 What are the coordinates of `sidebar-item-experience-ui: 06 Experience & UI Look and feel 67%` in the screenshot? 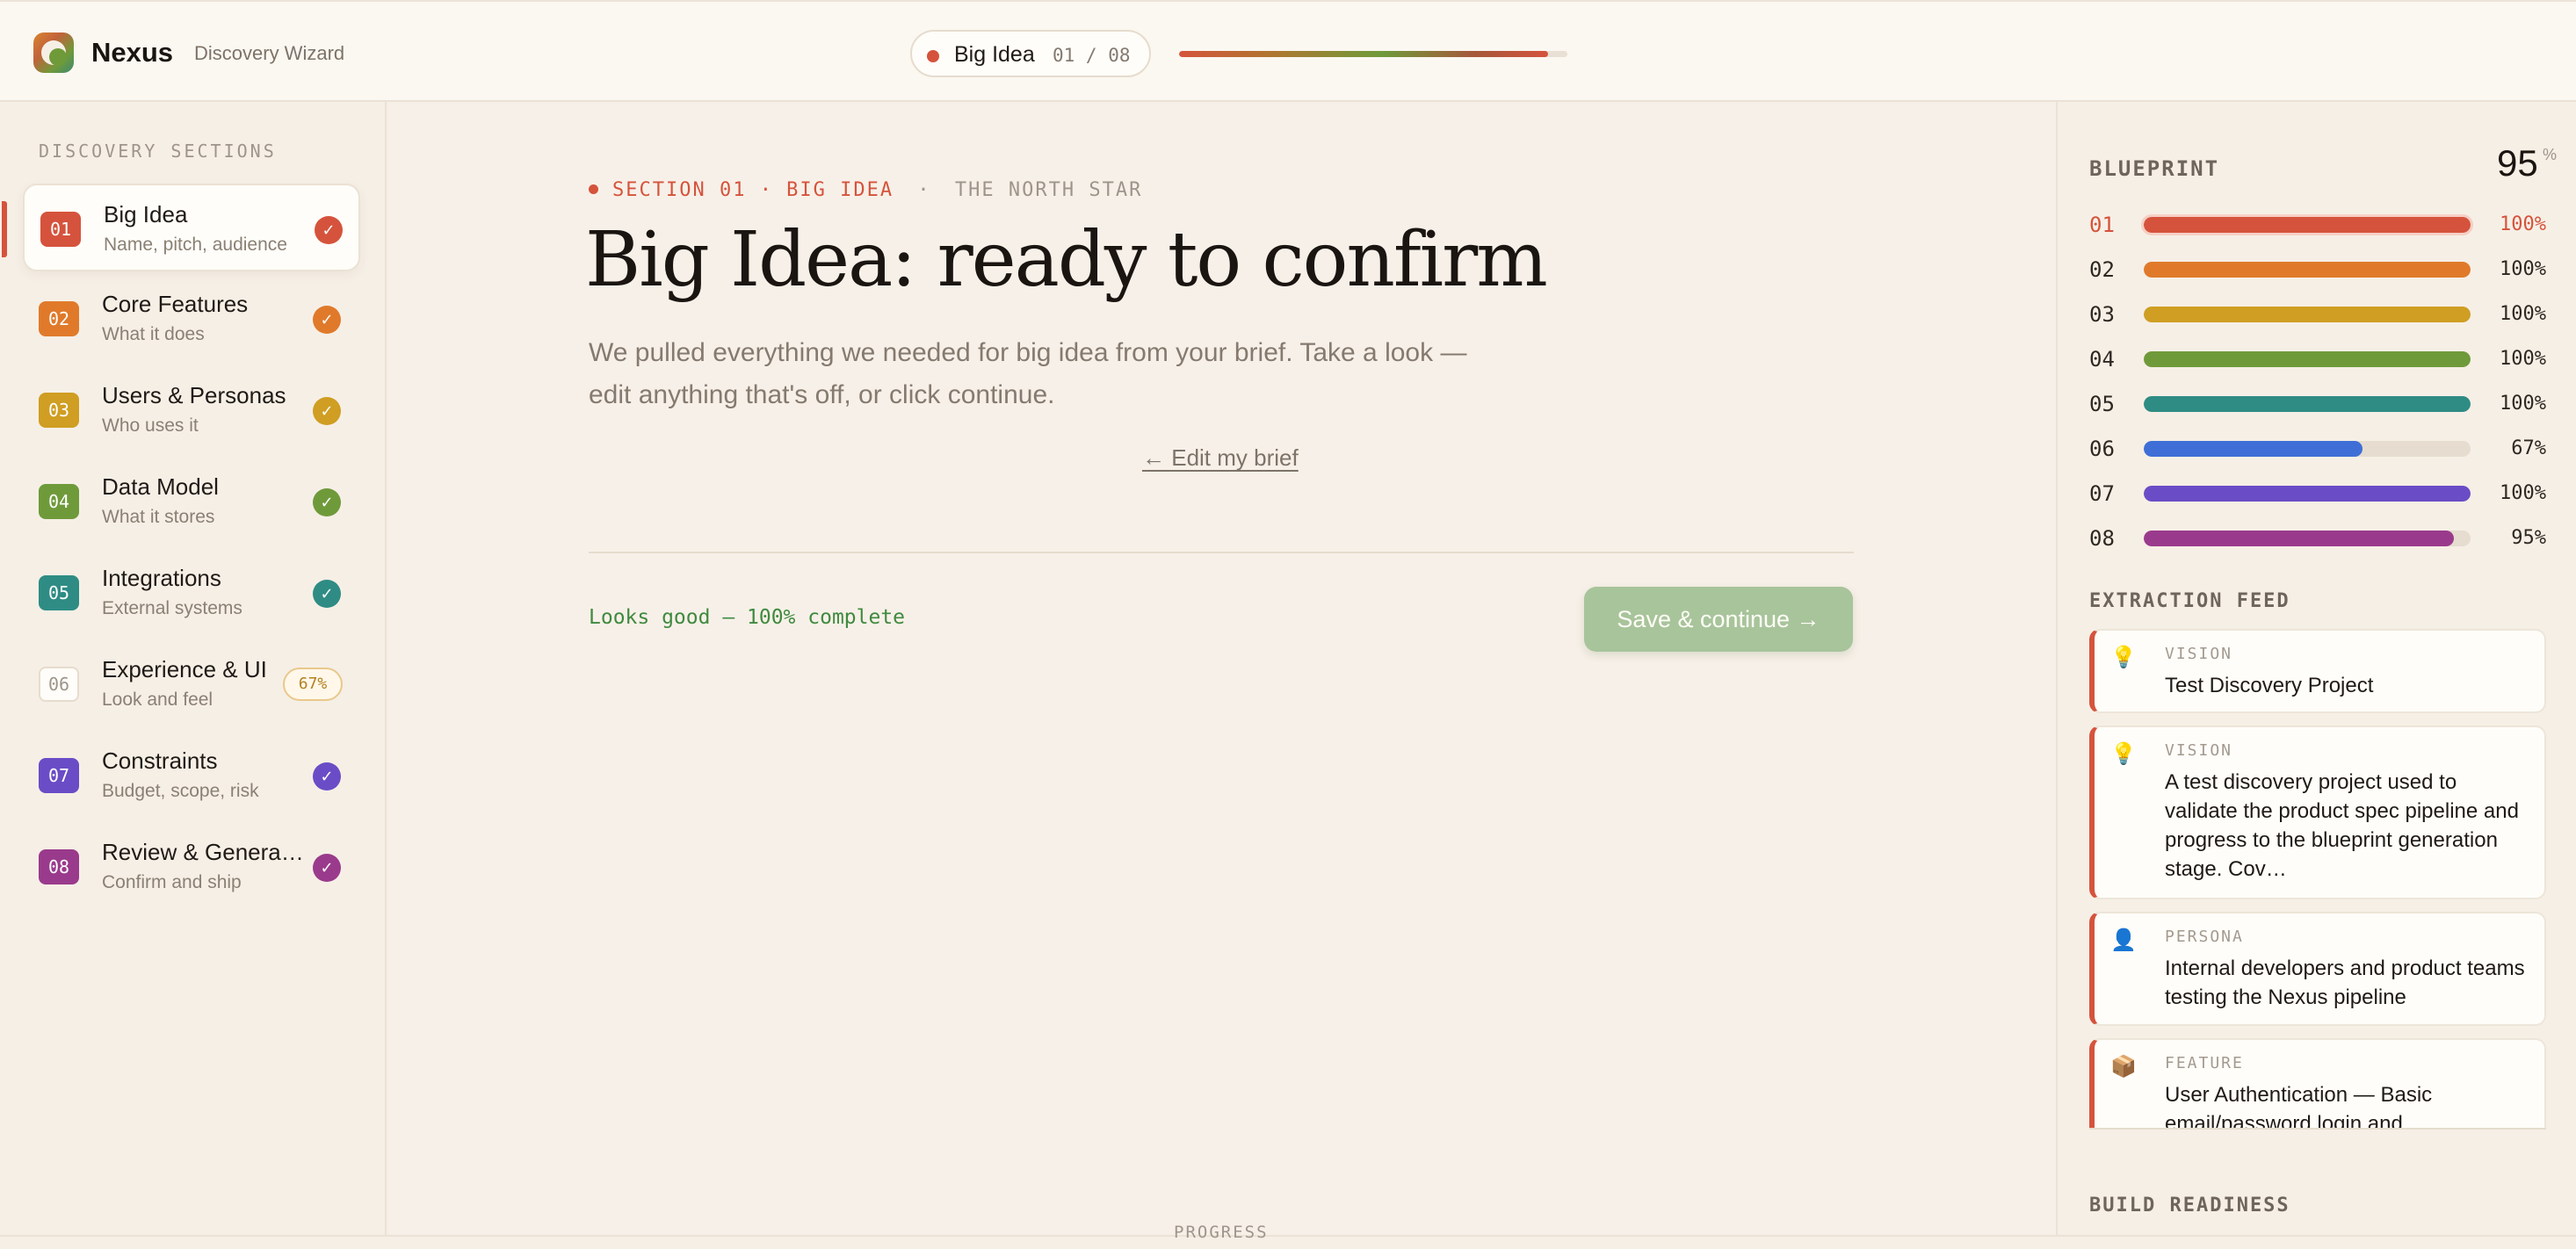 It's located at (191, 684).